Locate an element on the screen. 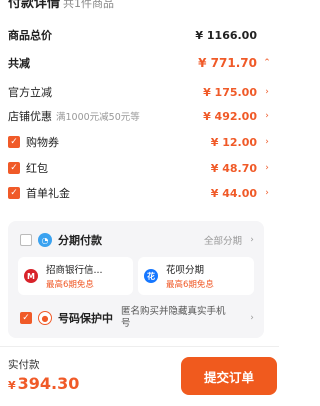  total-label: 商品总价 is located at coordinates (30, 35).